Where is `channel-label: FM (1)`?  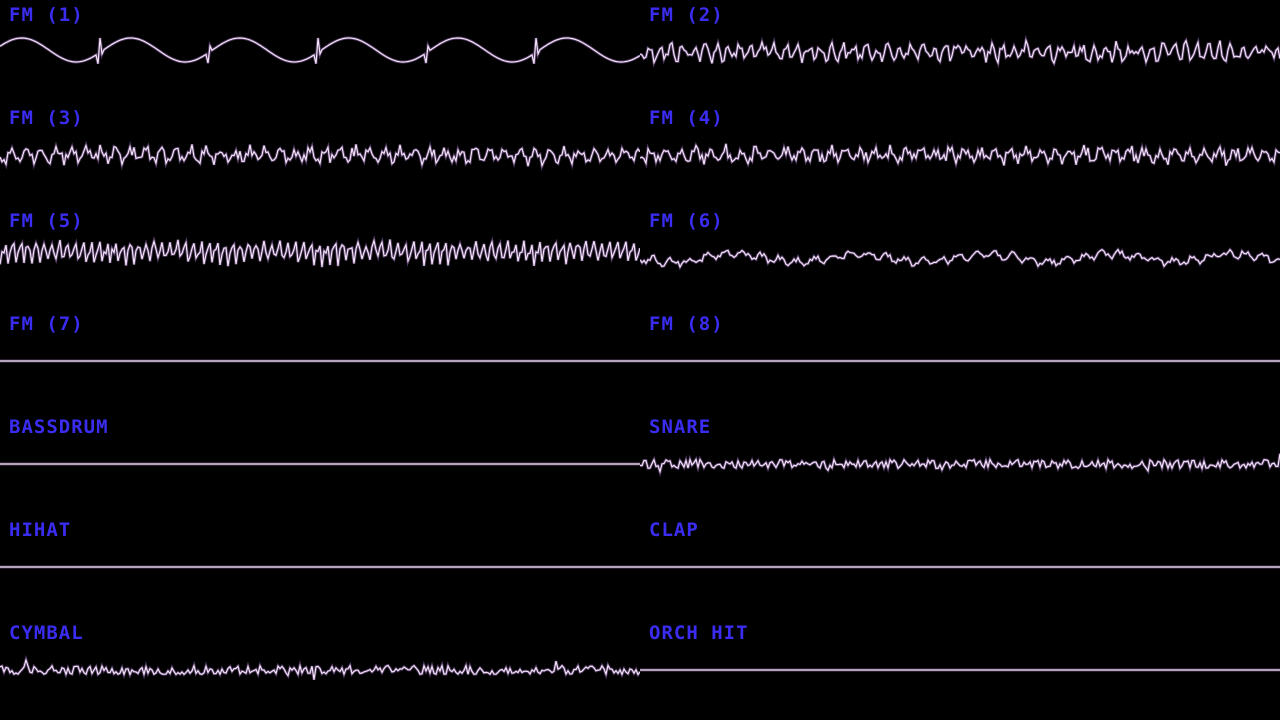 channel-label: FM (1) is located at coordinates (46, 15).